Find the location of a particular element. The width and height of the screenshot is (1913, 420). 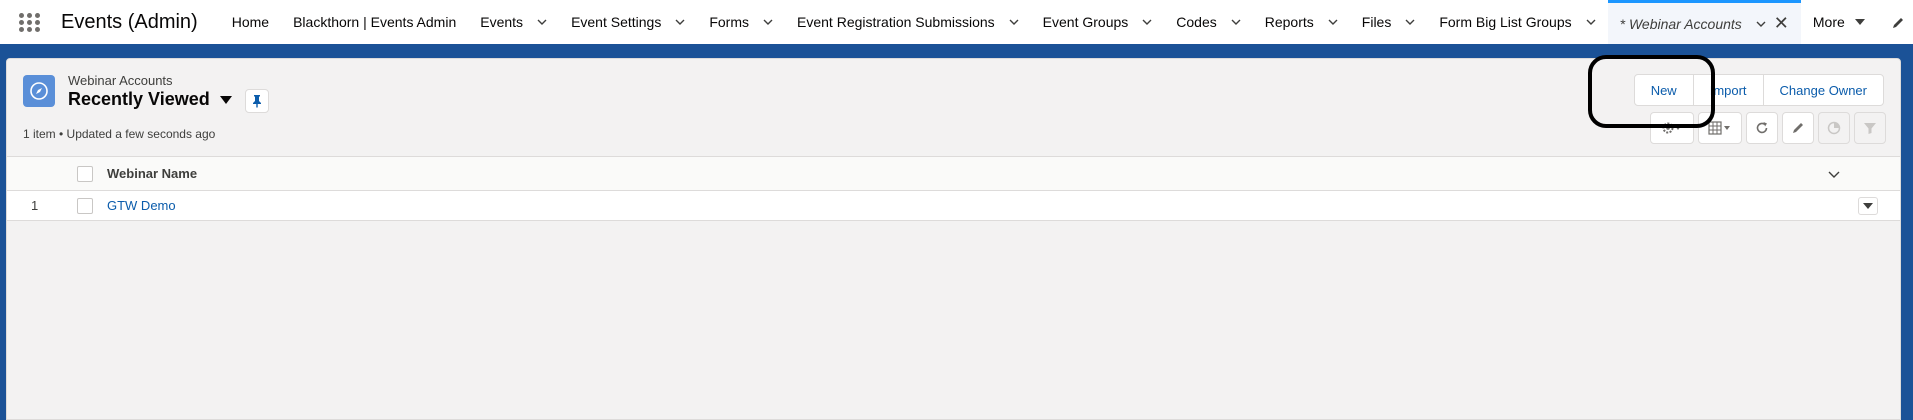

table-header: Webinar Name is located at coordinates (953, 174).